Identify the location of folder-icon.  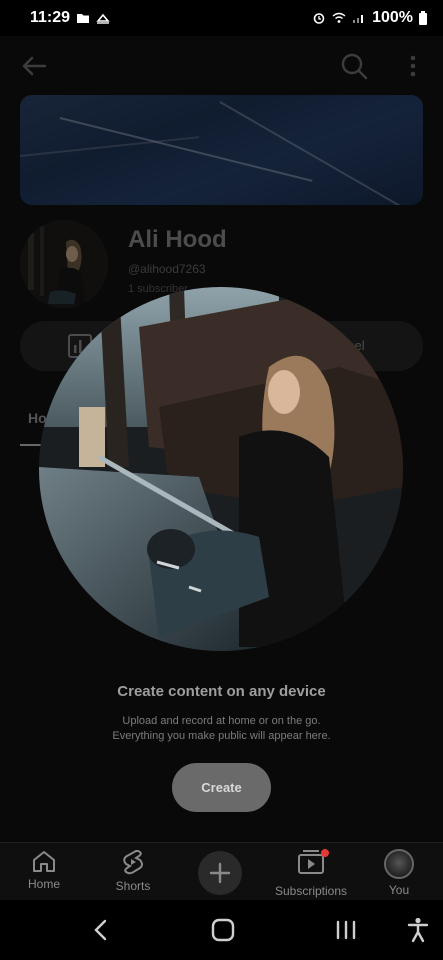
(83, 18).